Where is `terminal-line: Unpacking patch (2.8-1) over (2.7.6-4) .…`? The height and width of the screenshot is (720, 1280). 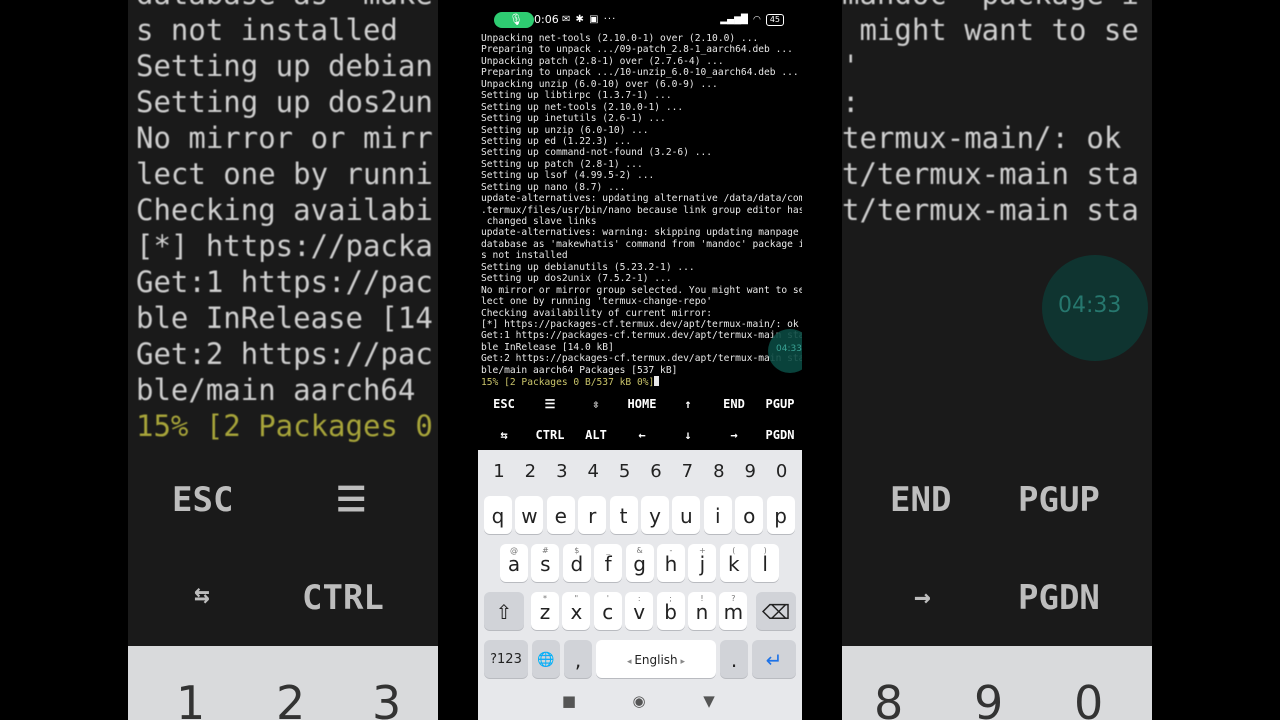 terminal-line: Unpacking patch (2.8-1) over (2.7.6-4) .… is located at coordinates (602, 61).